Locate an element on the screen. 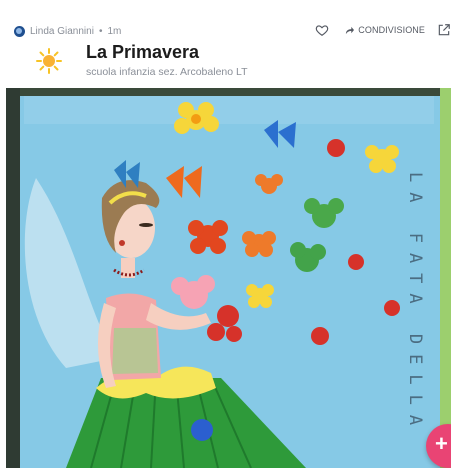 This screenshot has height=468, width=451. post-time: 1m is located at coordinates (114, 31).